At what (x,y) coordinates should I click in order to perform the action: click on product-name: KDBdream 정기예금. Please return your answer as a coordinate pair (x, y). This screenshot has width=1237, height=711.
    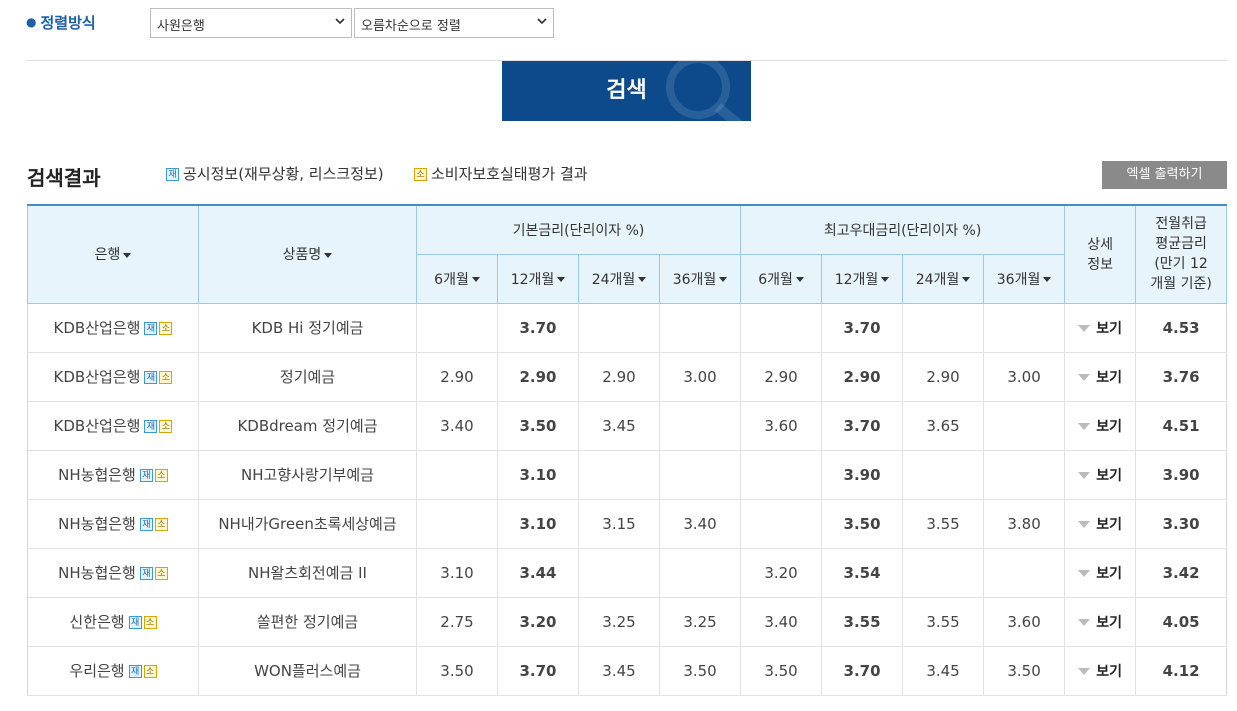
    Looking at the image, I should click on (307, 426).